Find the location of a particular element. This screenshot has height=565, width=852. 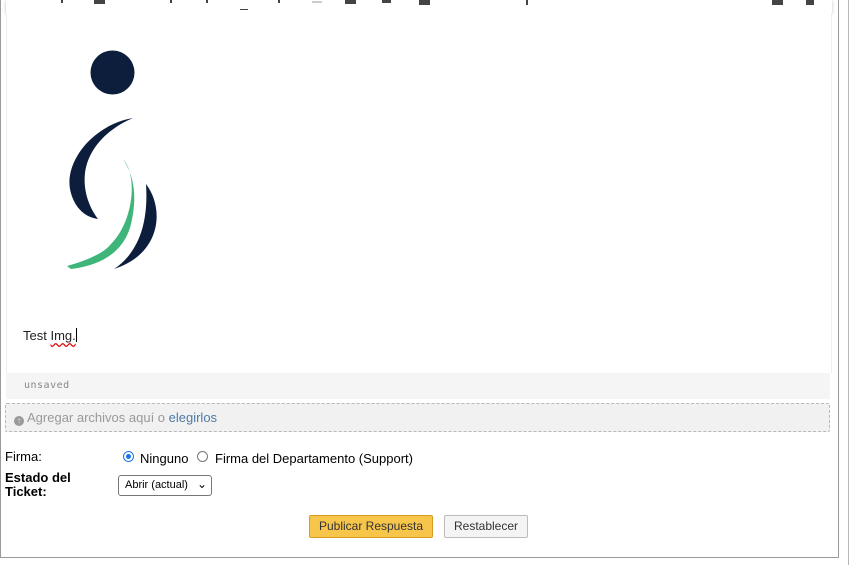

ticket-status-select: Abrir (actual) ⌄ is located at coordinates (165, 485).